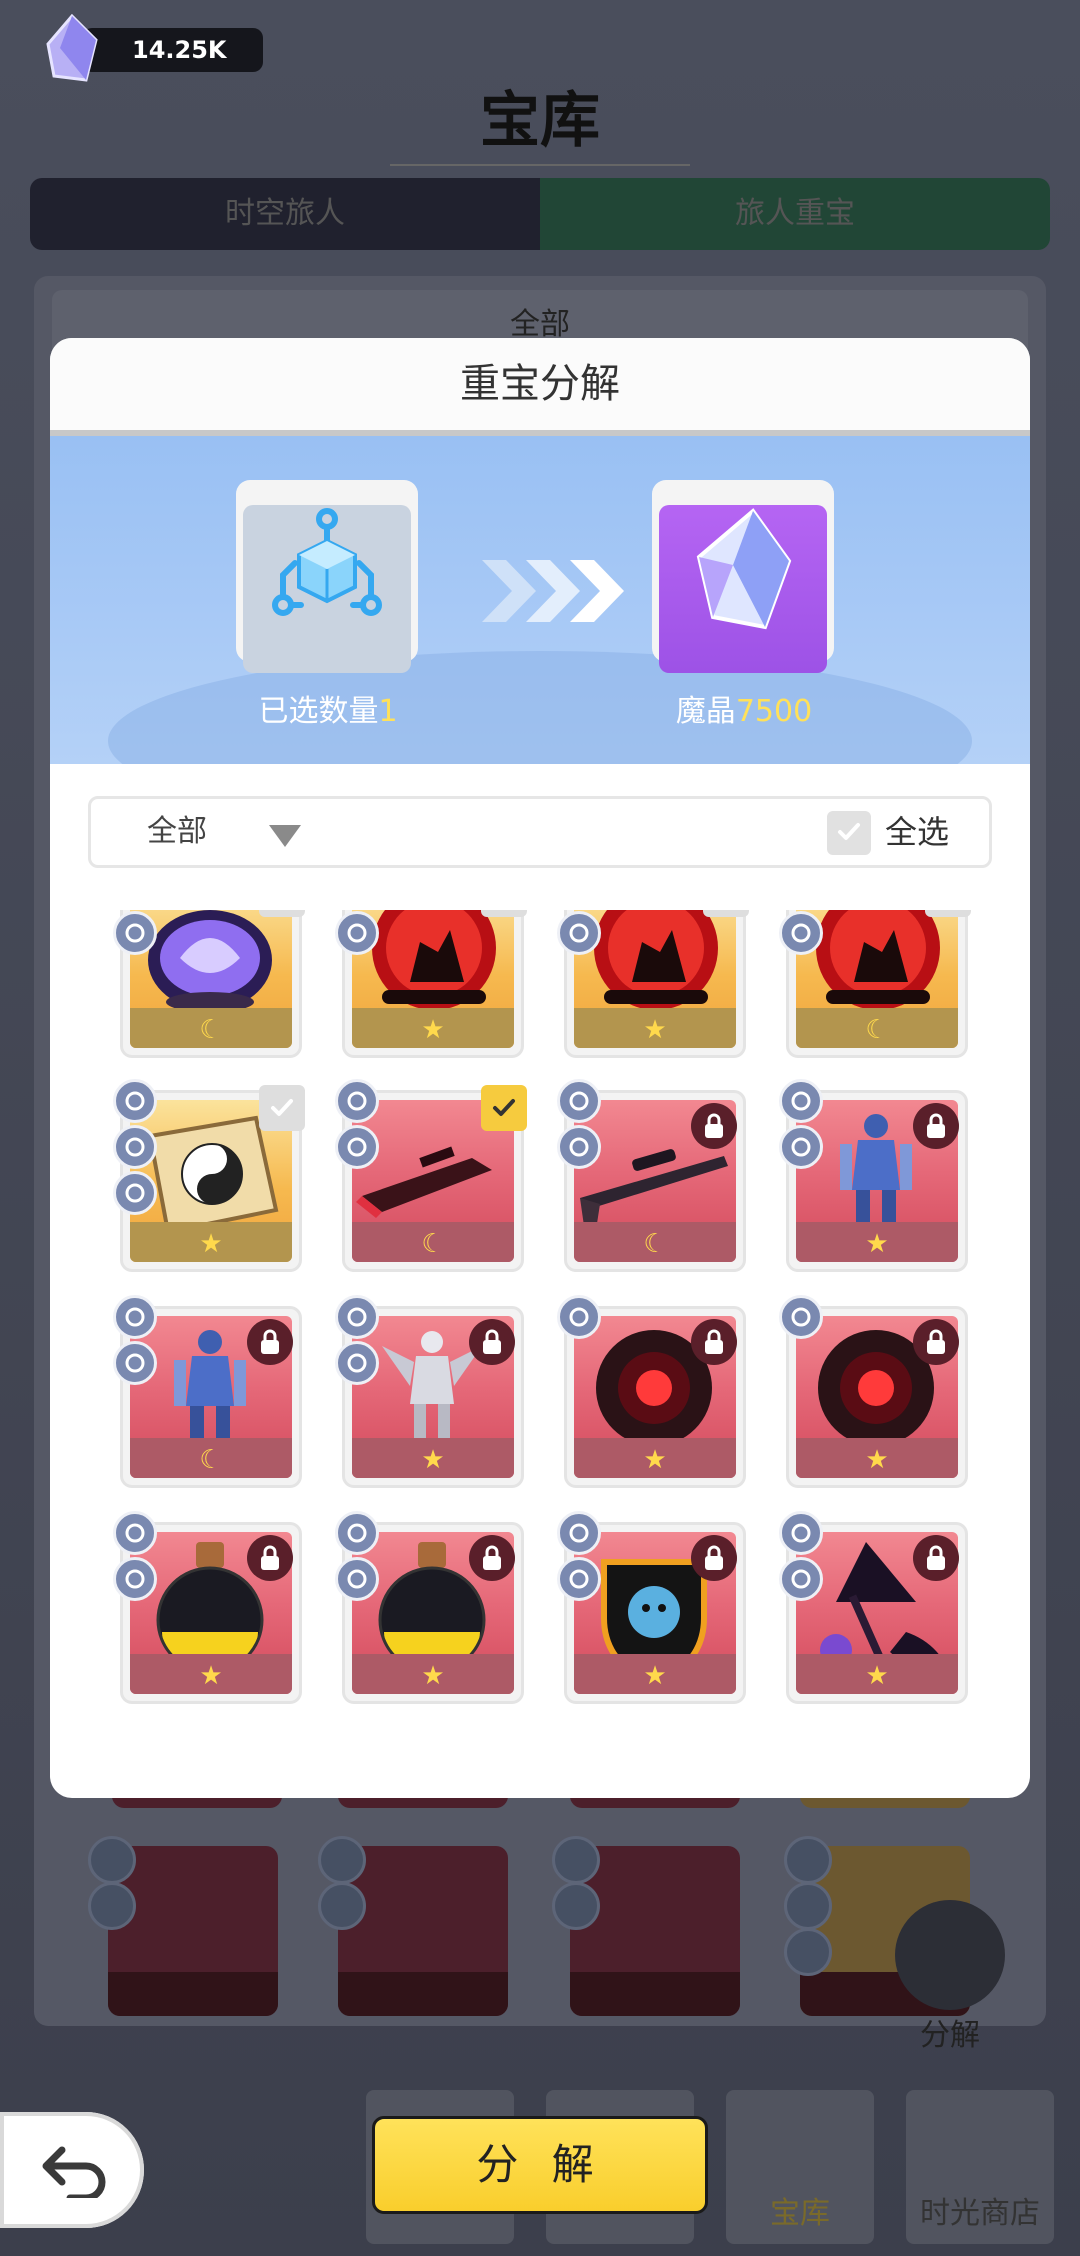 Image resolution: width=1080 pixels, height=2256 pixels. Describe the element at coordinates (388, 711) in the screenshot. I see `selected-count-value: 1` at that location.